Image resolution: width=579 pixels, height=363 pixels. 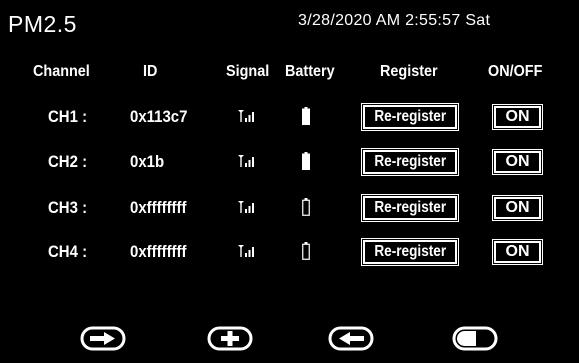 I want to click on column-header-channel: Channel, so click(x=61, y=71).